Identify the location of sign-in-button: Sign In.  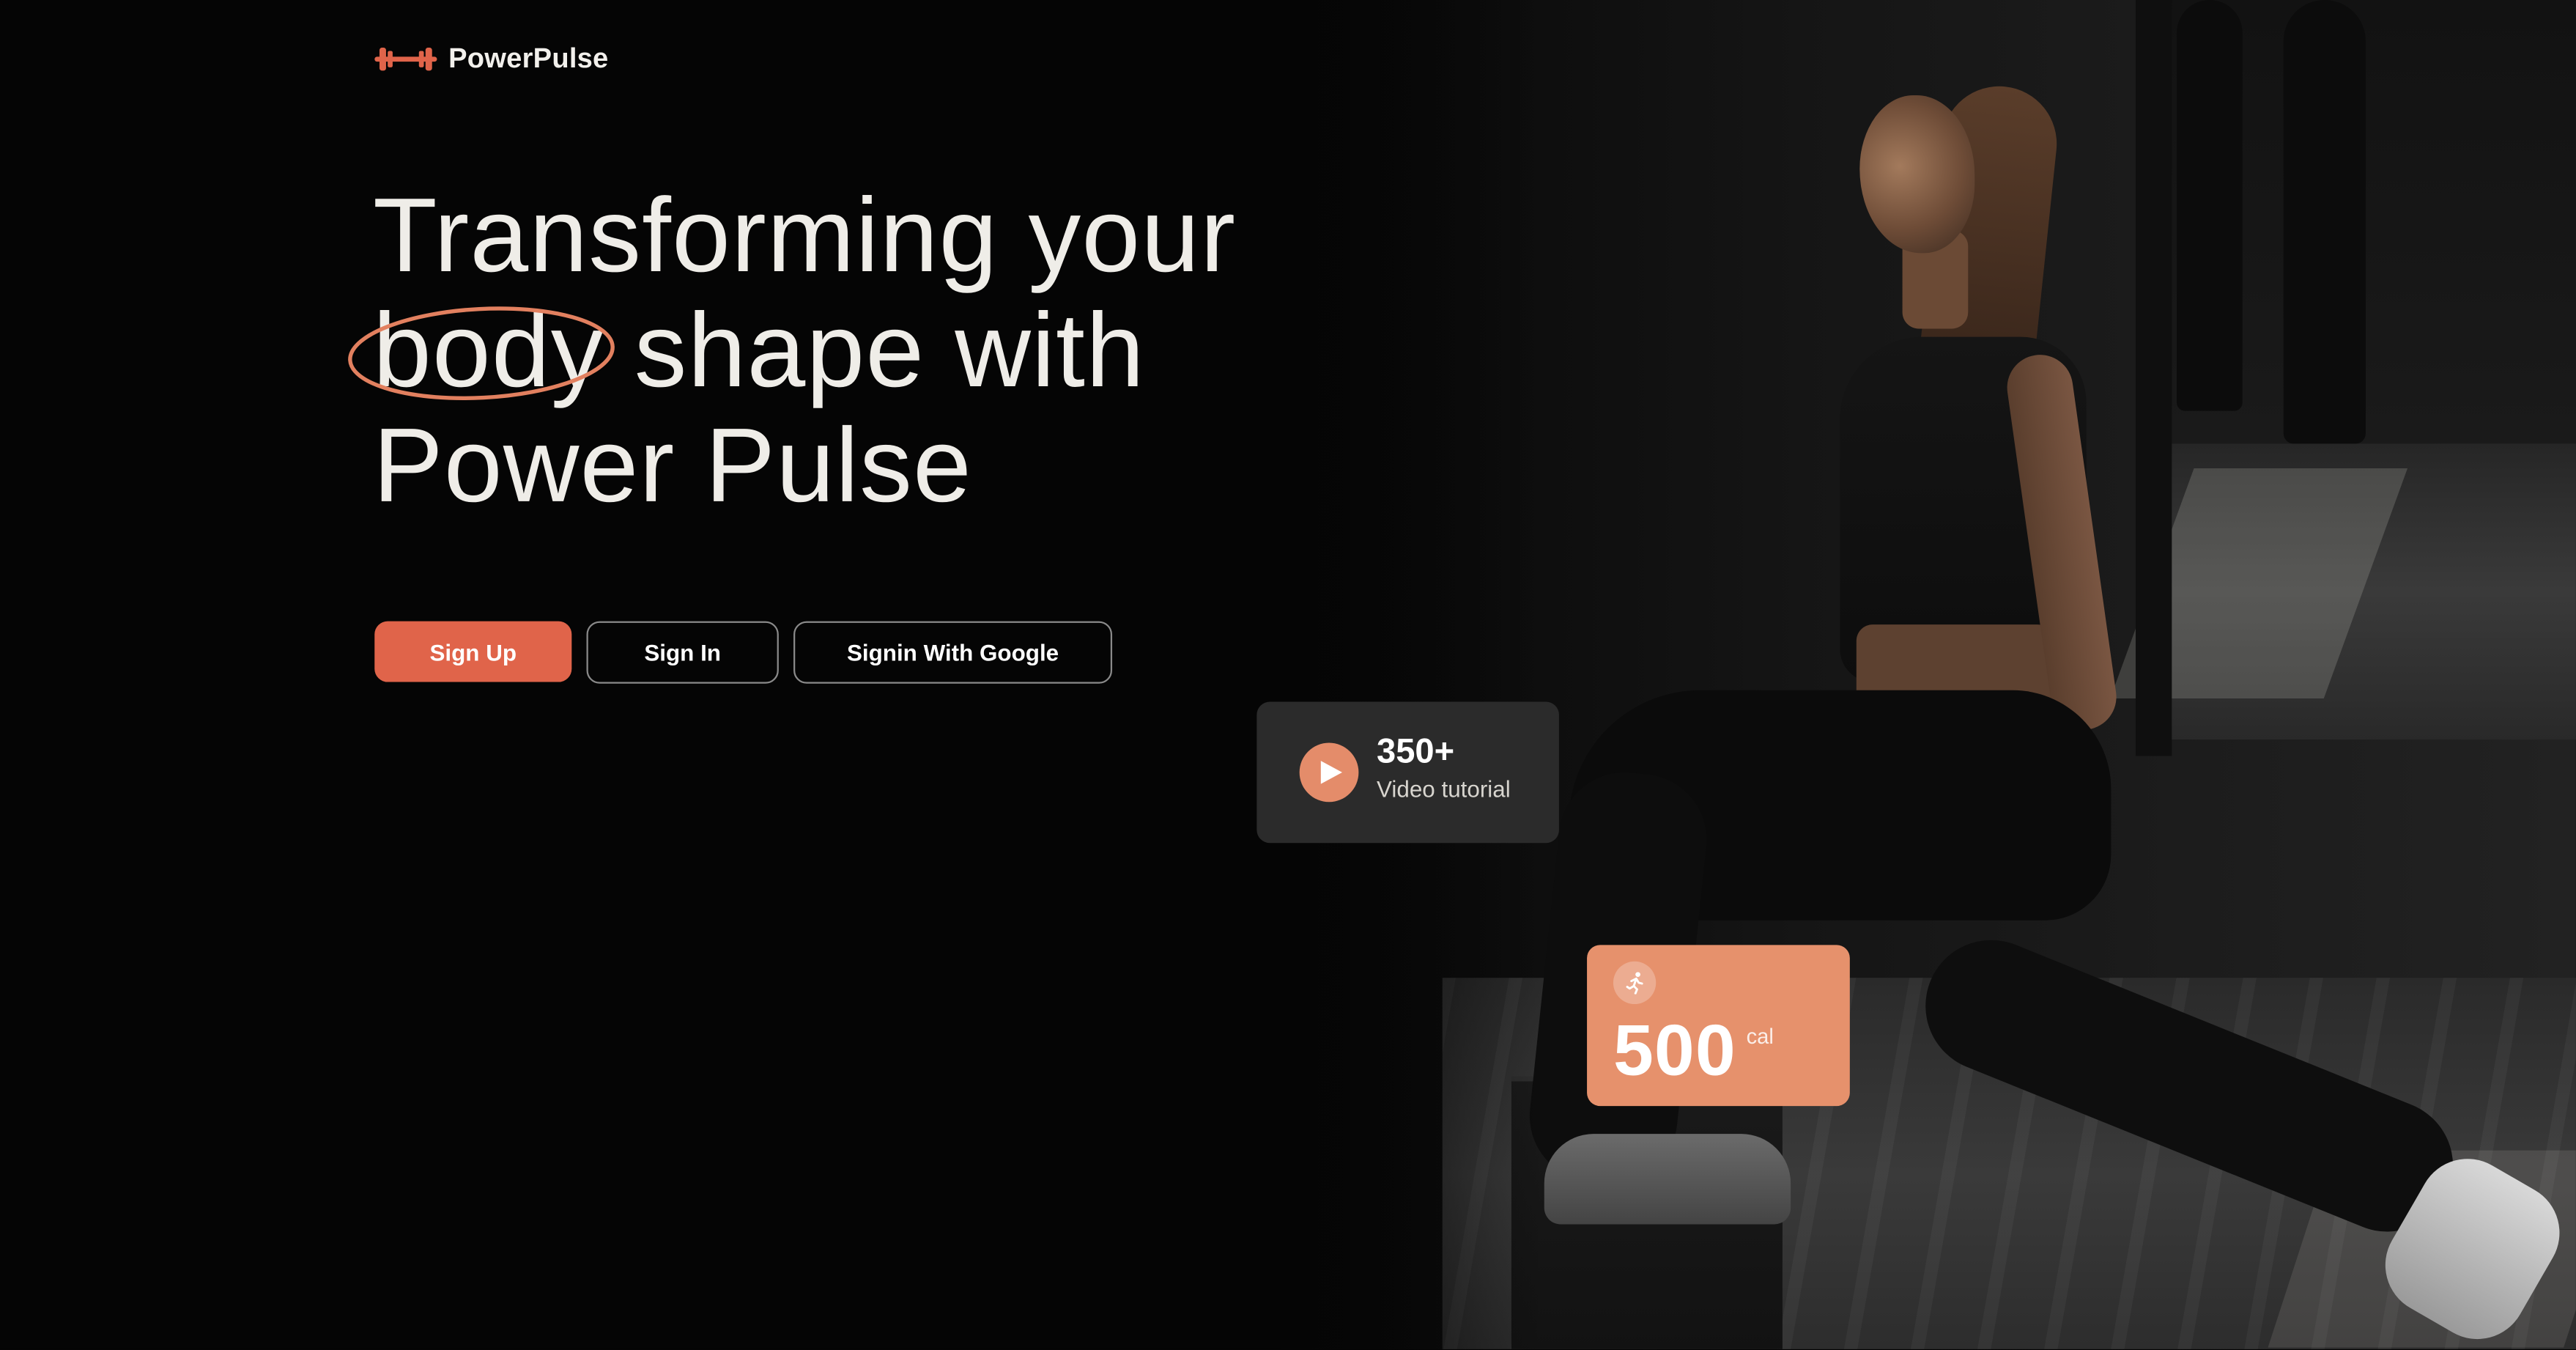
(682, 652).